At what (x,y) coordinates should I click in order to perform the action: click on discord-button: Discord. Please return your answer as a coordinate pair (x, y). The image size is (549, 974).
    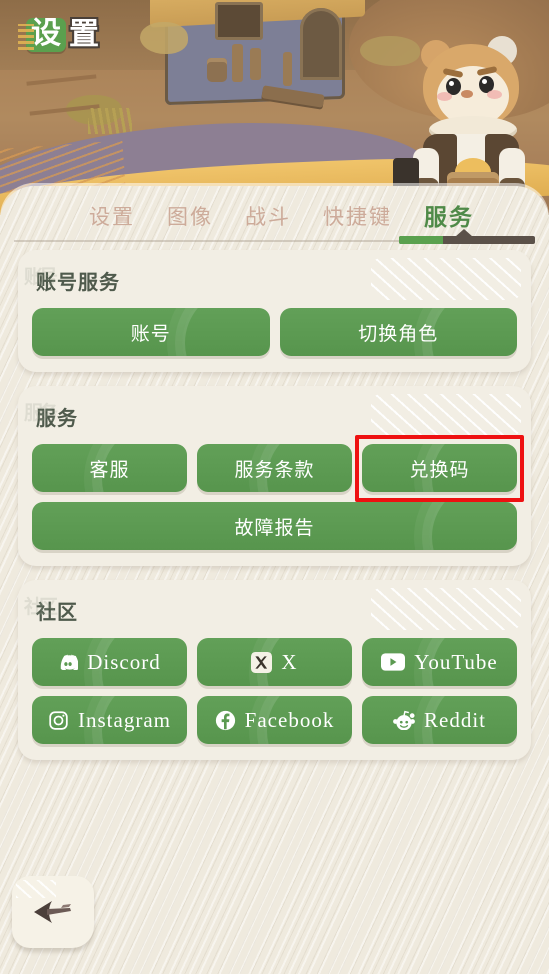
    Looking at the image, I should click on (109, 662).